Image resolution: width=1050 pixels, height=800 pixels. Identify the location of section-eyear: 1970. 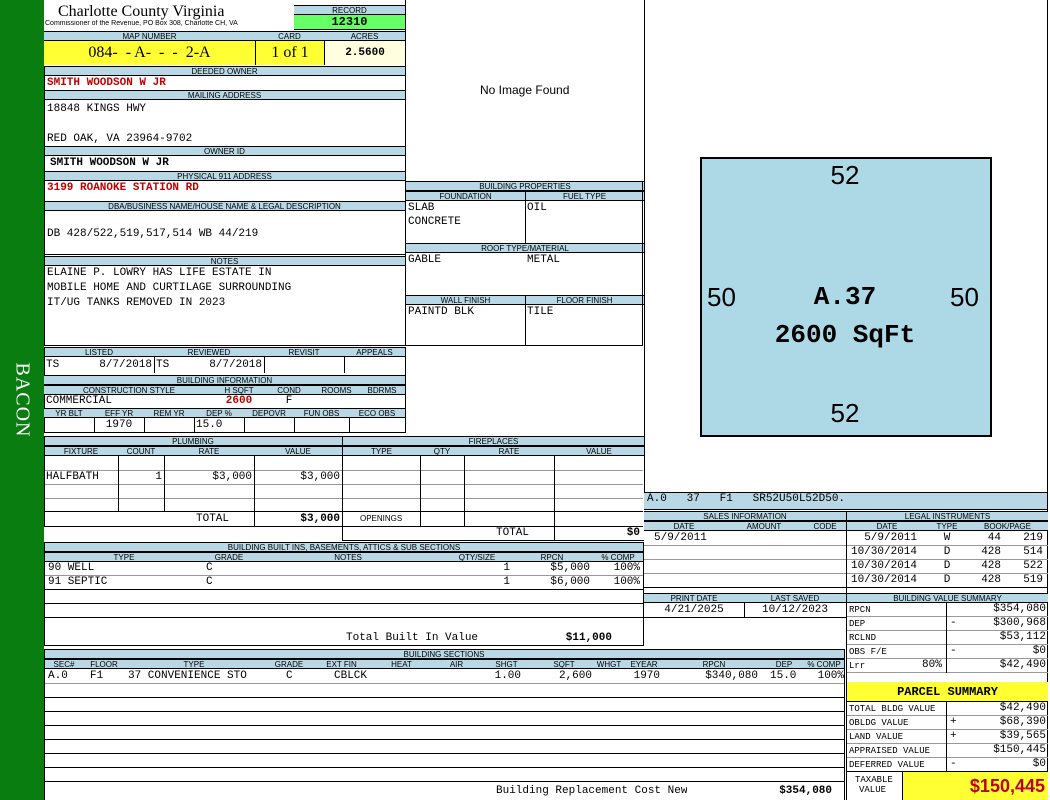
(646, 676).